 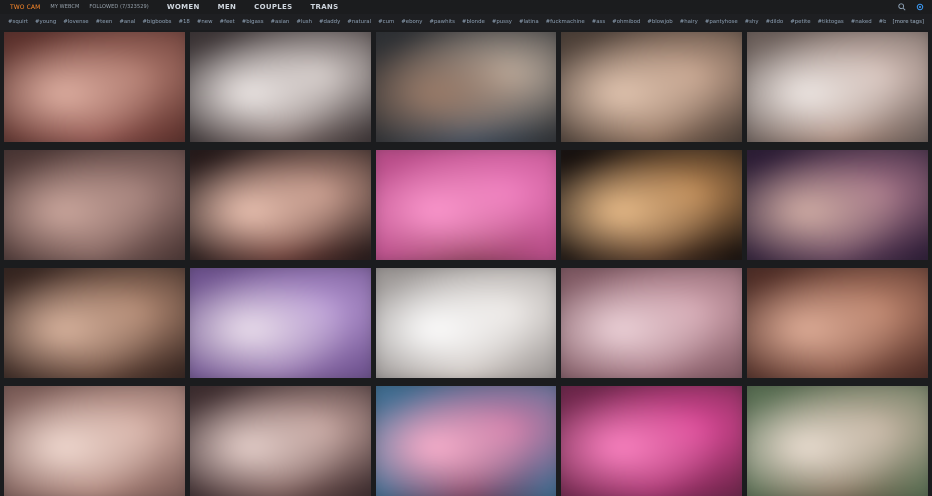 I want to click on tag-link: #petite, so click(x=800, y=22).